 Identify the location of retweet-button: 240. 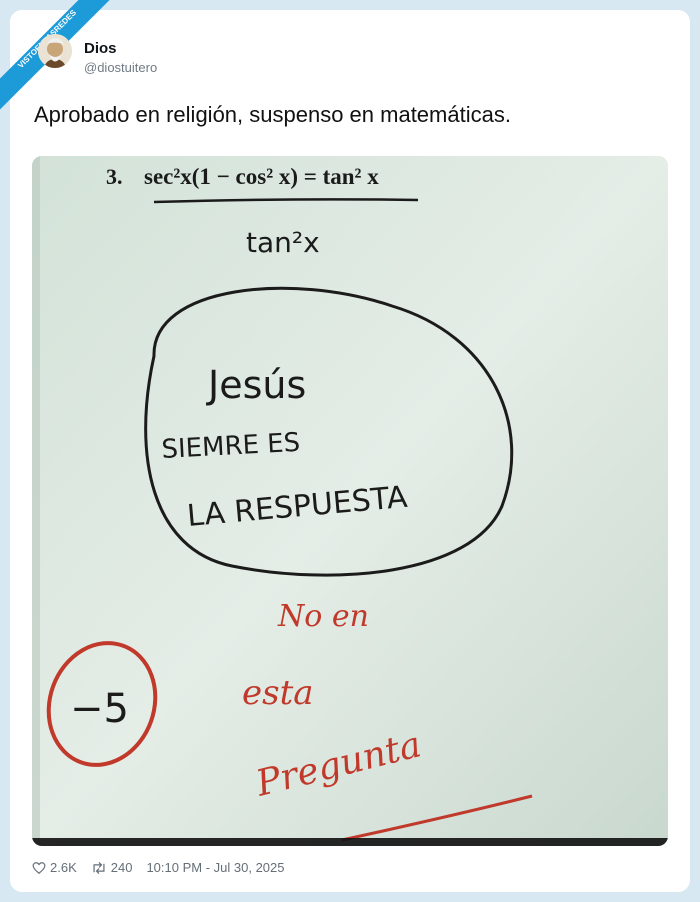
(112, 867).